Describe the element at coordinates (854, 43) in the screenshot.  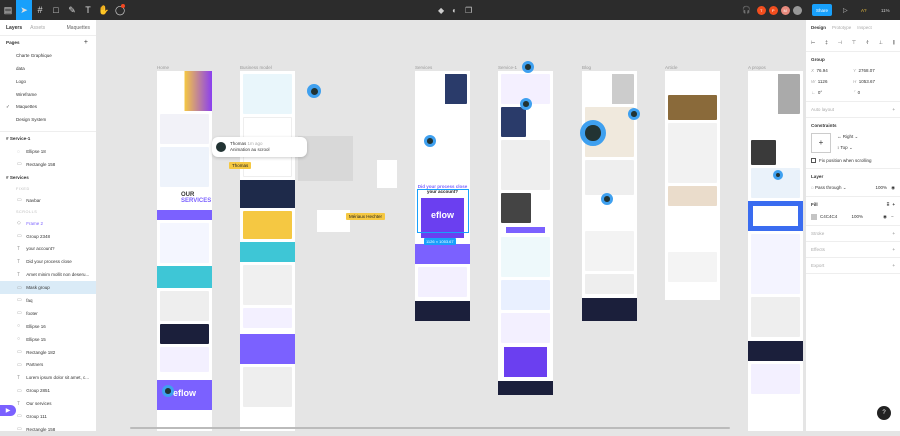
I see `align-top-icon: ⊤` at that location.